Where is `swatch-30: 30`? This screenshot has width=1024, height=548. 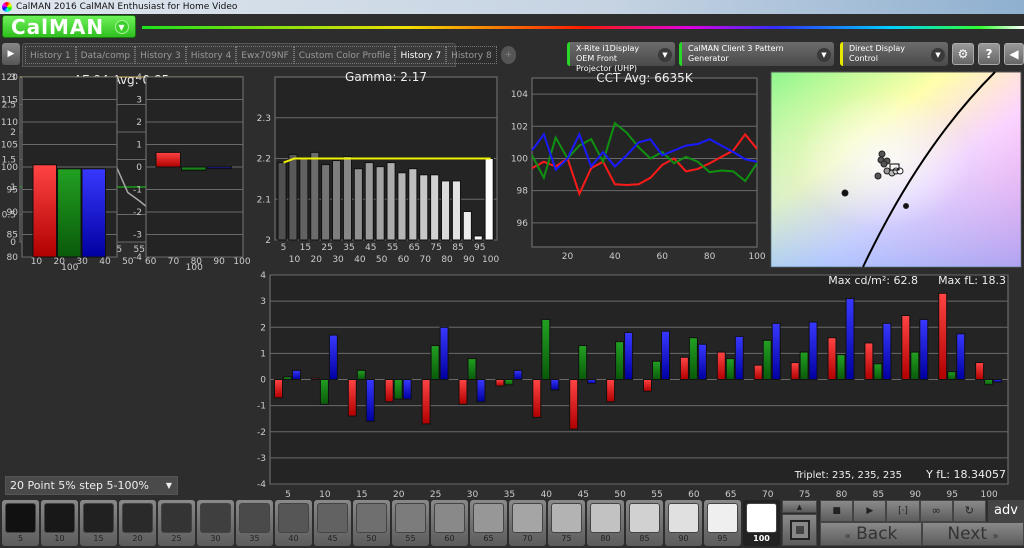
swatch-30: 30 is located at coordinates (215, 523).